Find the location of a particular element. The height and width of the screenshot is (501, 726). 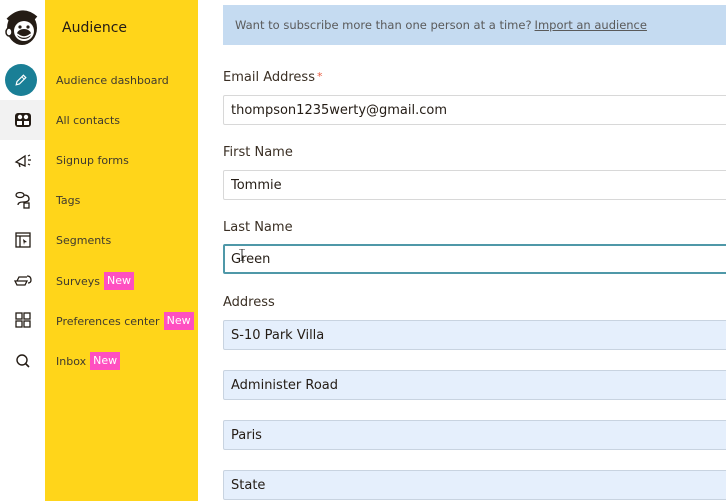

grid-apps-icon is located at coordinates (22, 320).